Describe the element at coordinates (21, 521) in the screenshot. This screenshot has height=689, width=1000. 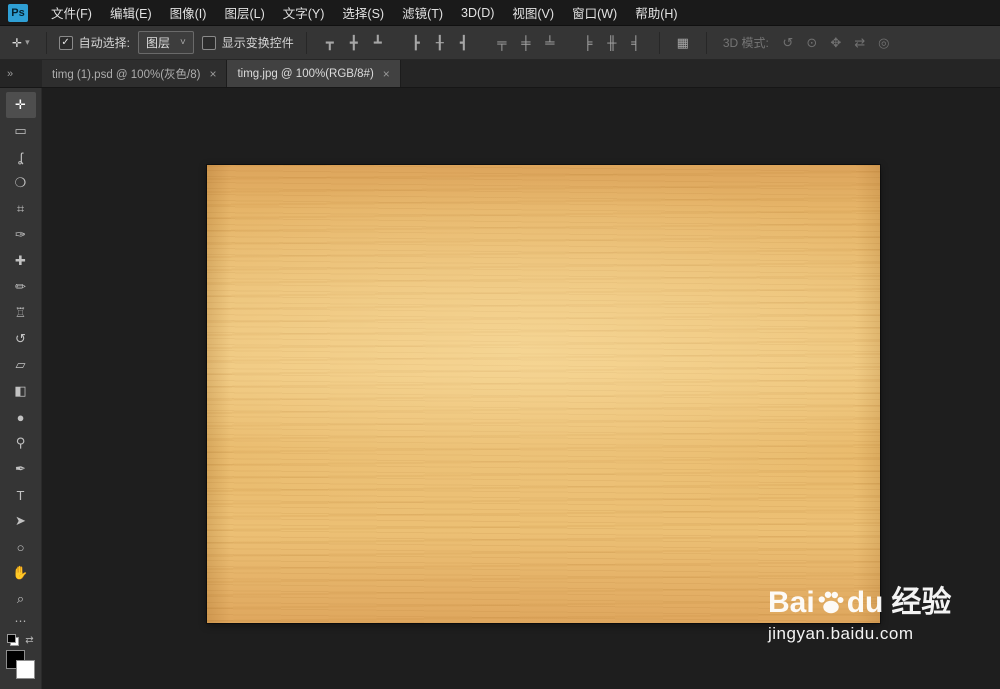
I see `path-selection-tool: ➤` at that location.